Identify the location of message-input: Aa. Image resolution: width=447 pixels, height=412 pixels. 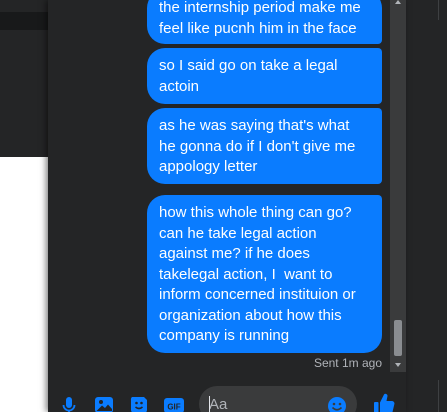
(278, 399).